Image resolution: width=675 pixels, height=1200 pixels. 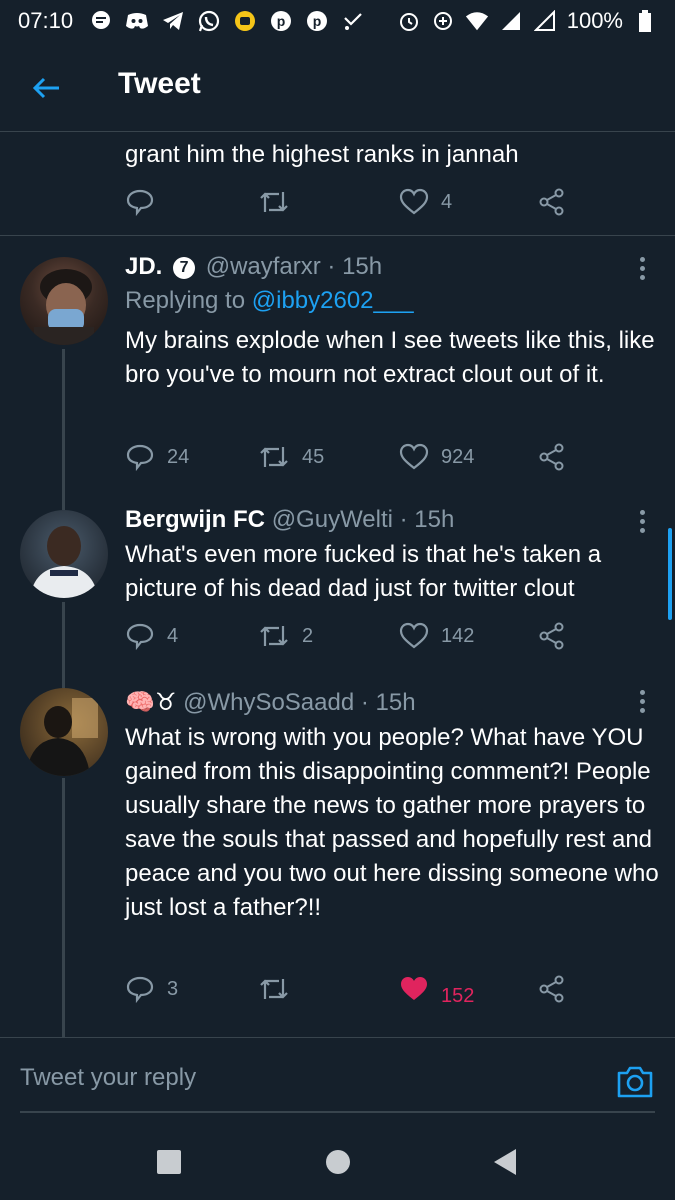 What do you see at coordinates (436, 636) in the screenshot?
I see `like-button: 142` at bounding box center [436, 636].